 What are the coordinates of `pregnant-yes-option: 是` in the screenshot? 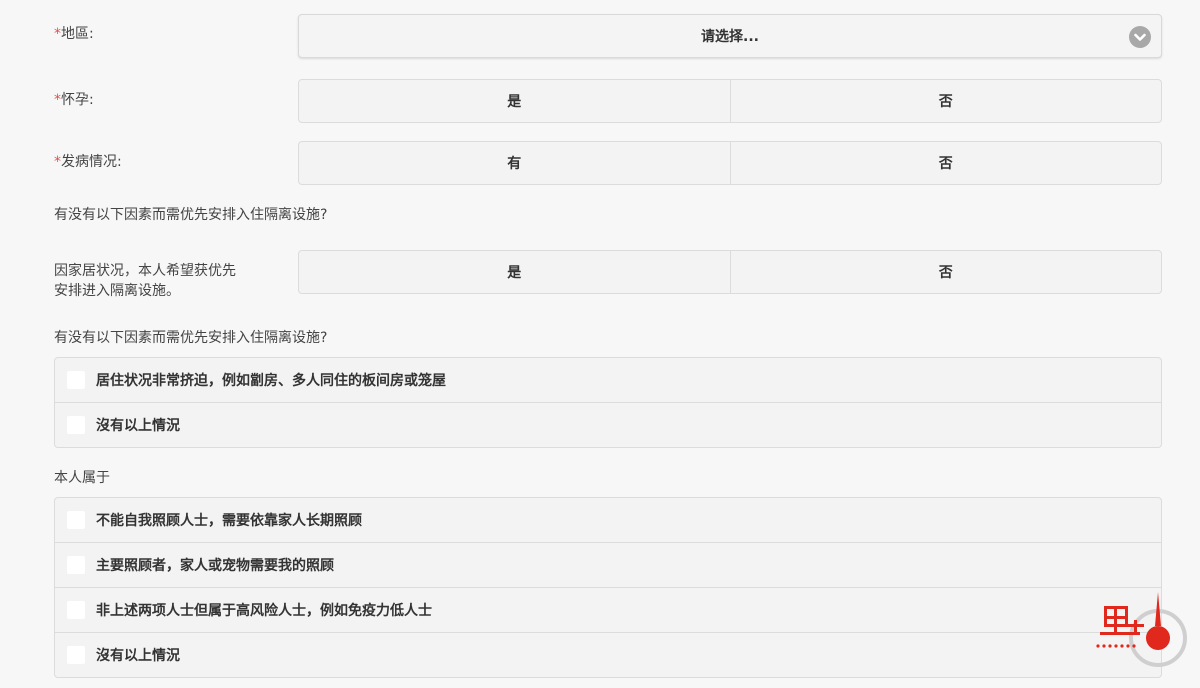 It's located at (514, 101).